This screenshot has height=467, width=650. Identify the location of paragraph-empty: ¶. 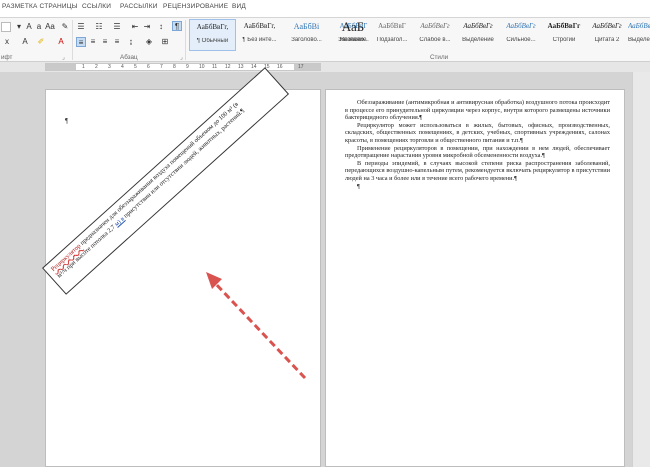
(358, 186).